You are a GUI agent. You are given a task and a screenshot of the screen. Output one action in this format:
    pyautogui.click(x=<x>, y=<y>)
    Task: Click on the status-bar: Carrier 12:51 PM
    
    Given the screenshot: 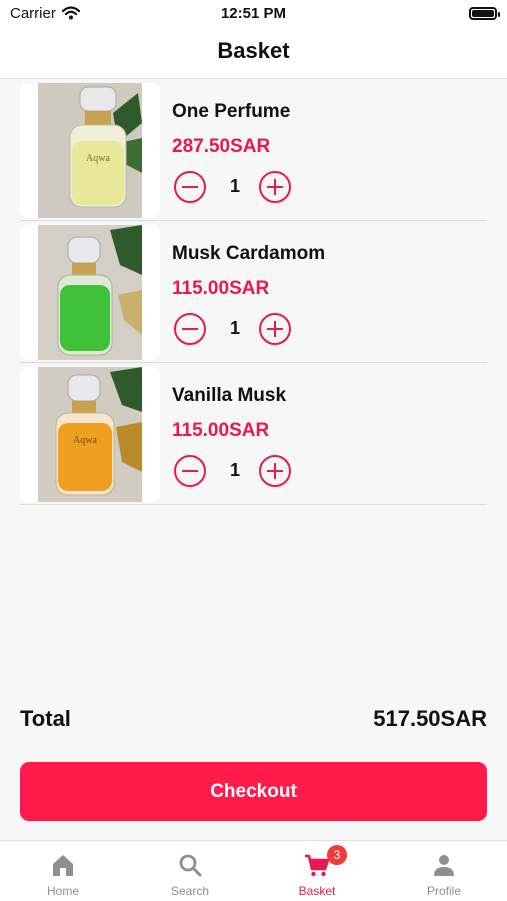 What is the action you would take?
    pyautogui.click(x=253, y=14)
    